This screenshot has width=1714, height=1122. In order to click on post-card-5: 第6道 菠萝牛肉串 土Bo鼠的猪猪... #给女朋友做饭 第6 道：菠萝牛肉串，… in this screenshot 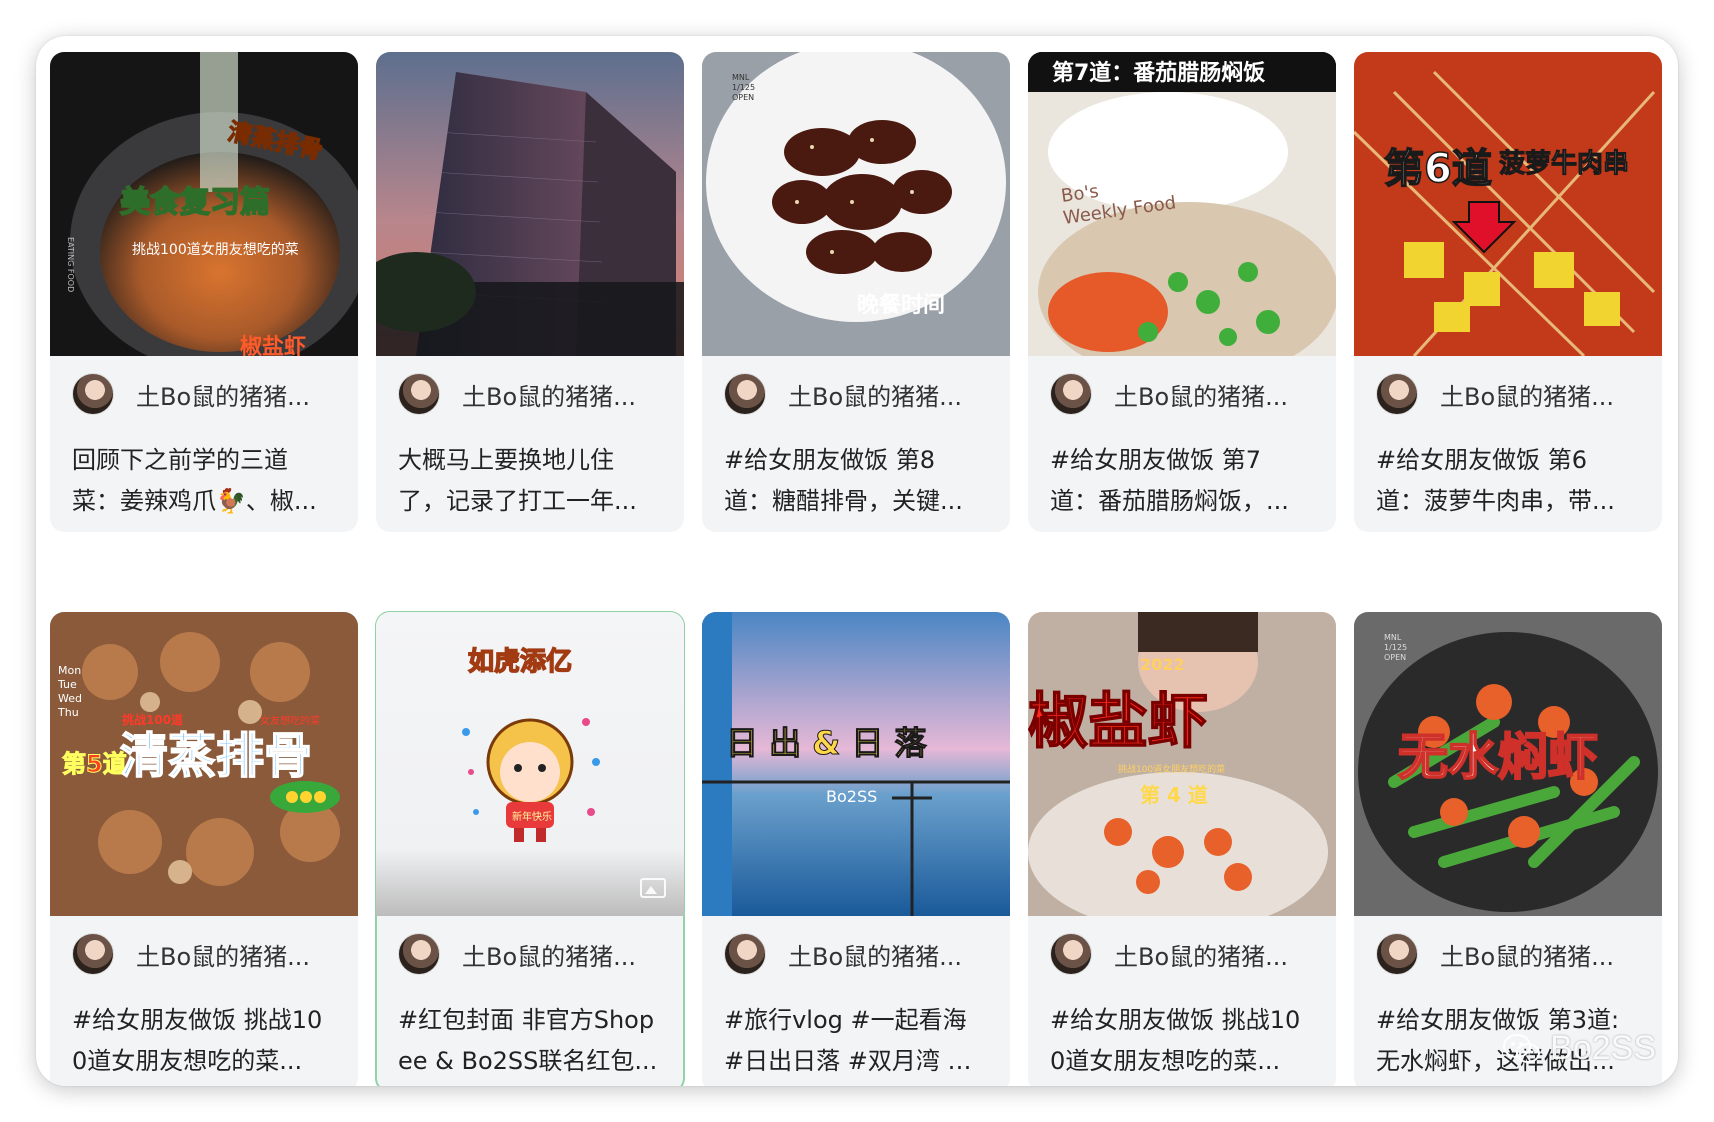, I will do `click(1508, 292)`.